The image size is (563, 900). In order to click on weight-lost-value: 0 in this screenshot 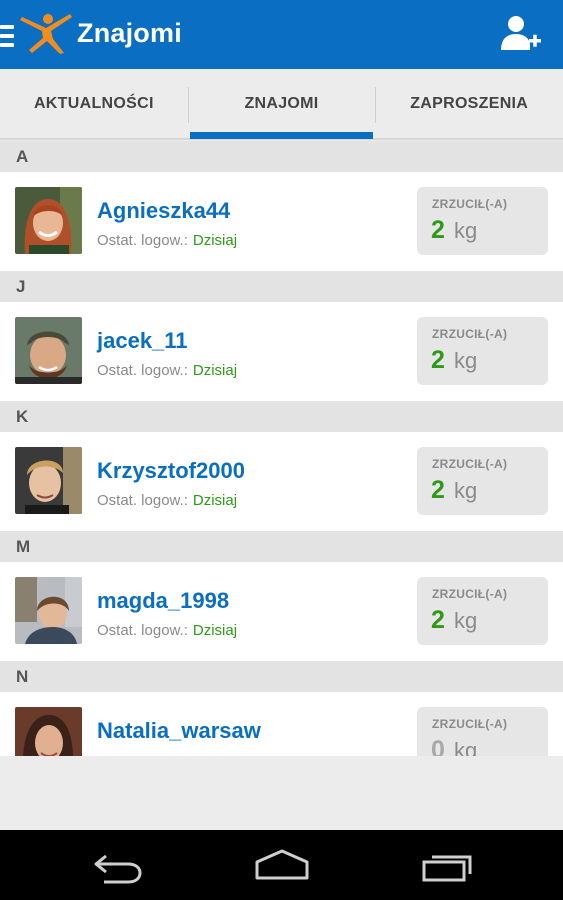, I will do `click(438, 746)`.